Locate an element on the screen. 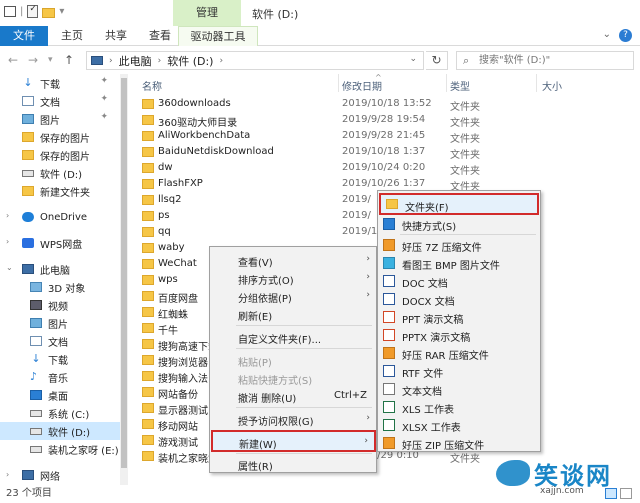  tab-file: 文件 is located at coordinates (24, 36).